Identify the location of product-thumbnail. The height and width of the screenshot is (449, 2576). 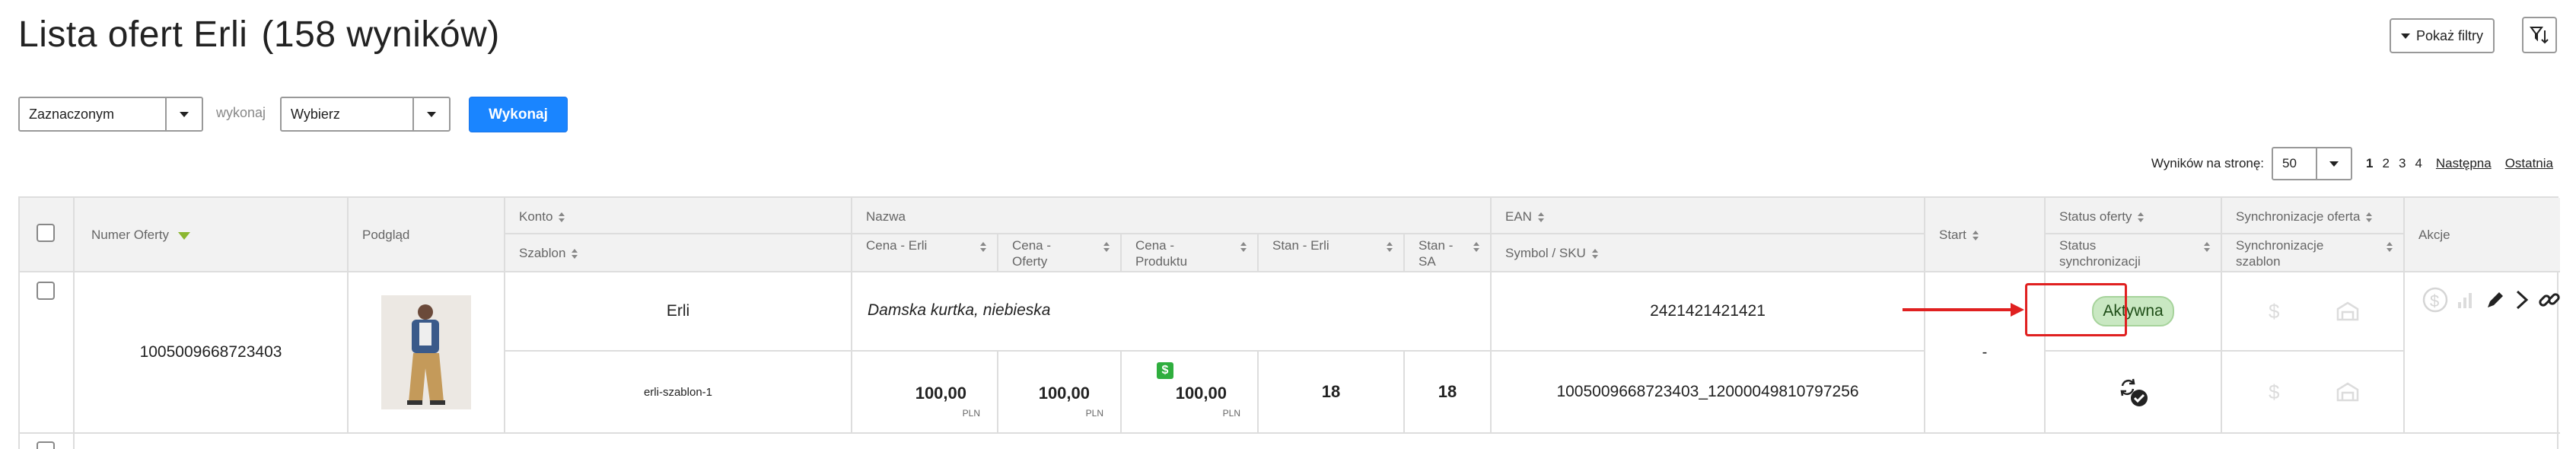
(426, 352).